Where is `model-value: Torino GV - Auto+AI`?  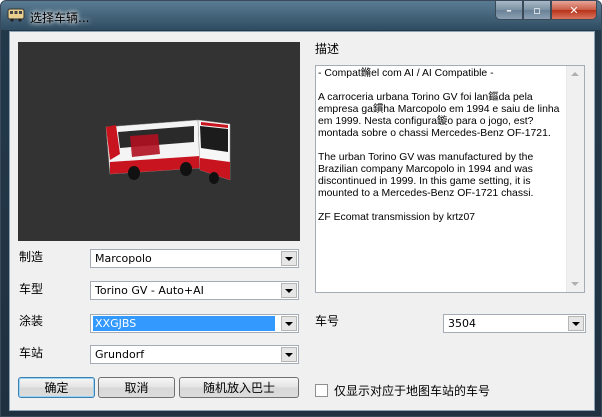
model-value: Torino GV - Auto+AI is located at coordinates (149, 290).